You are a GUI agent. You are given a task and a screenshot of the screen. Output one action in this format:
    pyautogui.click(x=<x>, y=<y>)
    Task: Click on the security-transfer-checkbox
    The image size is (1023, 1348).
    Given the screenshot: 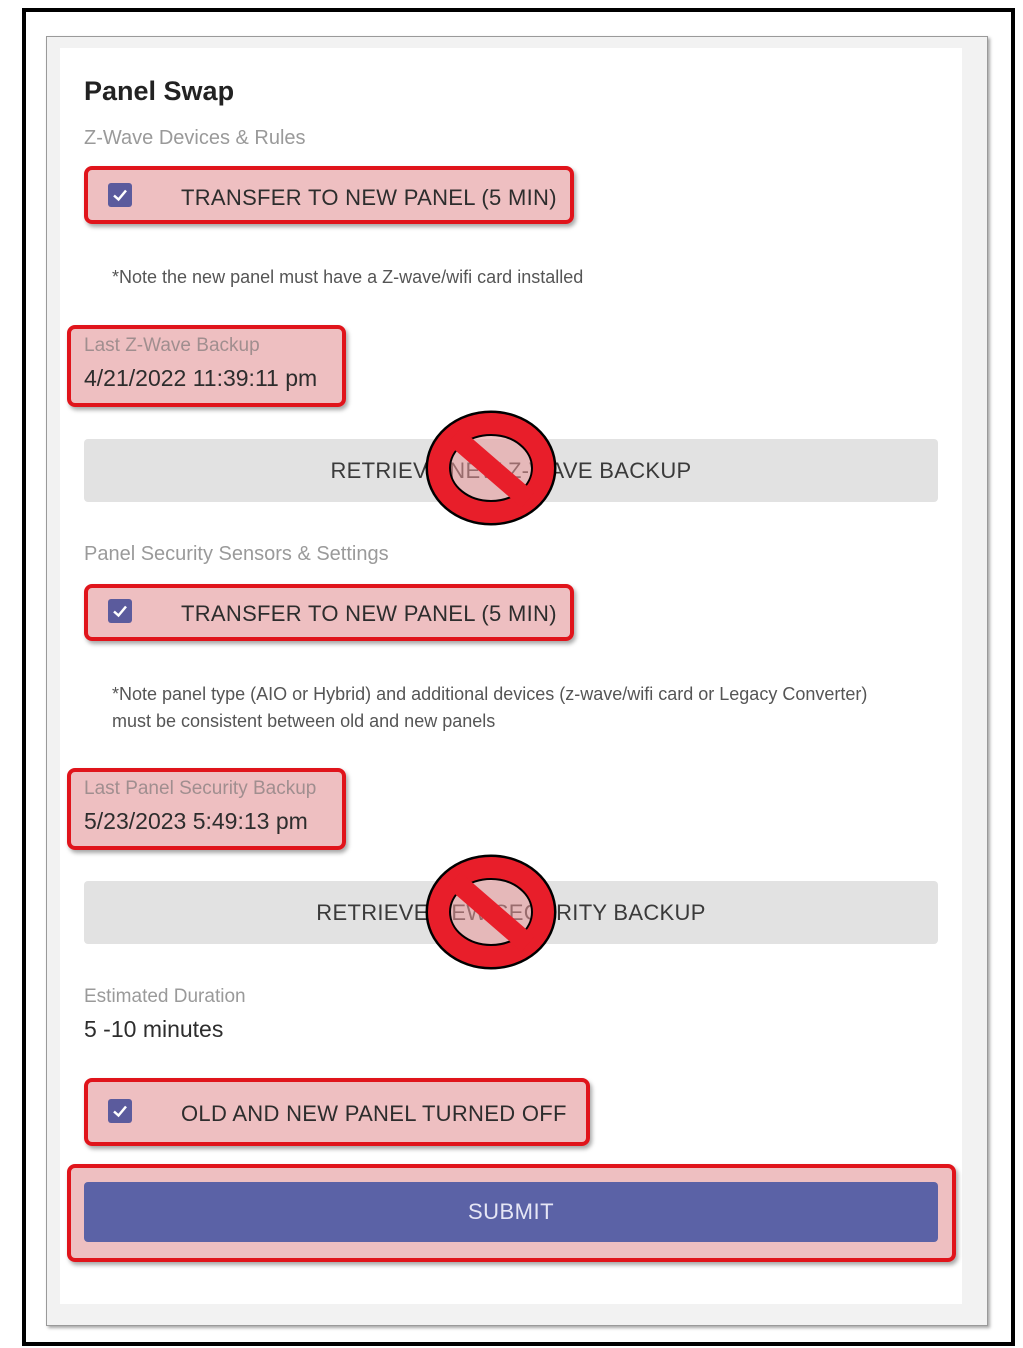 What is the action you would take?
    pyautogui.click(x=120, y=611)
    